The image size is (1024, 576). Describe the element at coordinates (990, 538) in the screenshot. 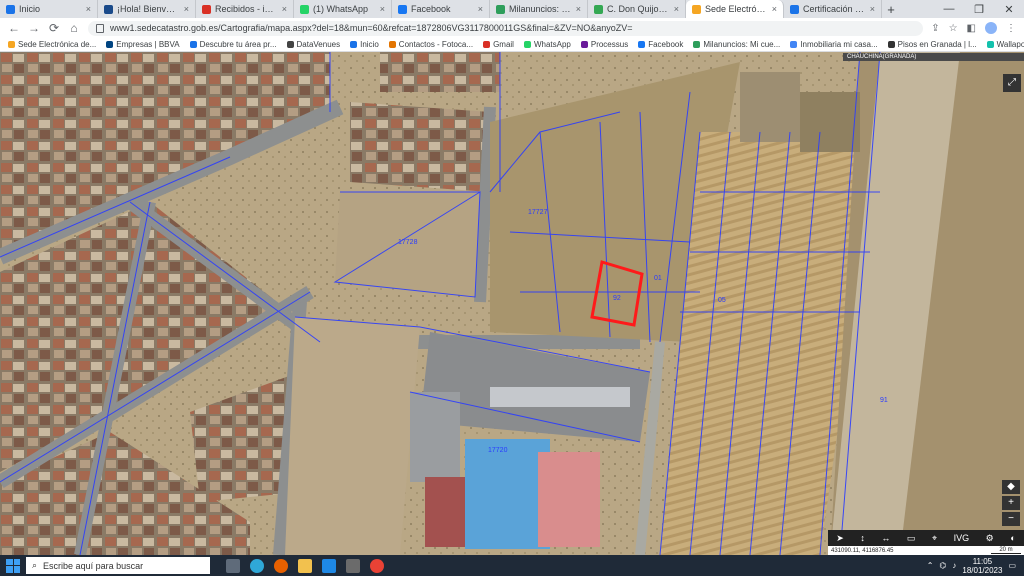

I see `map-tool-button: ⚙` at that location.